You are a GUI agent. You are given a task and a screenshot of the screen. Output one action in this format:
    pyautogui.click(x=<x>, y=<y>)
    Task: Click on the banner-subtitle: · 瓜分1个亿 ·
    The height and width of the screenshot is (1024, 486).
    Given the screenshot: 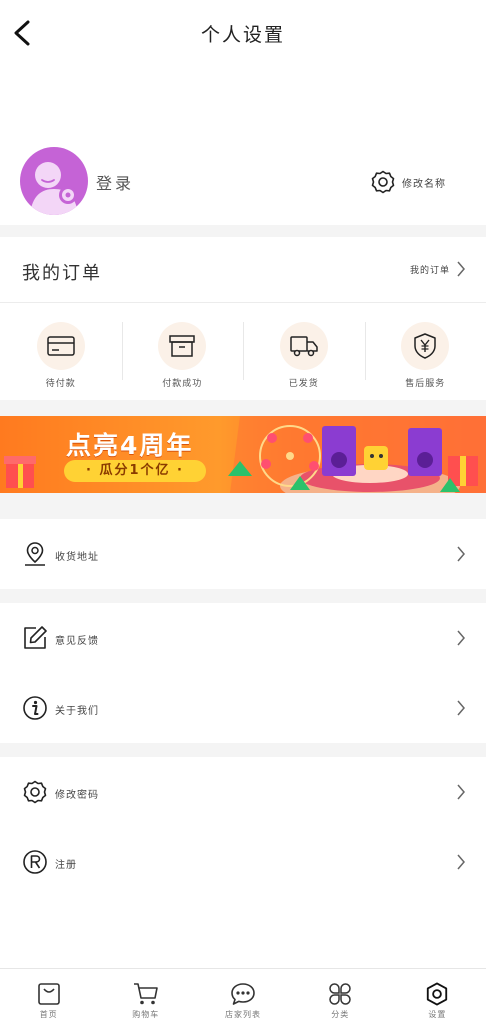 What is the action you would take?
    pyautogui.click(x=135, y=471)
    